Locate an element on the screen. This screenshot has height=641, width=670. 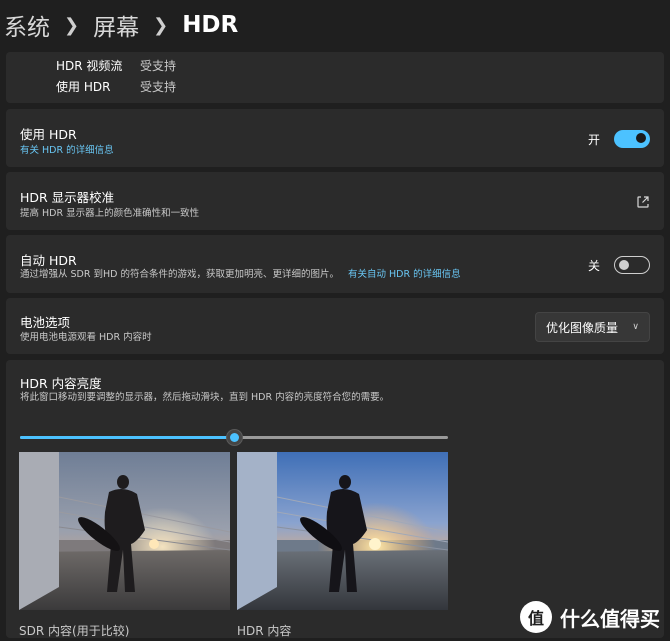
breadcrumb: 系统 ❯ 屏幕 ❯ HDR is located at coordinates (121, 25).